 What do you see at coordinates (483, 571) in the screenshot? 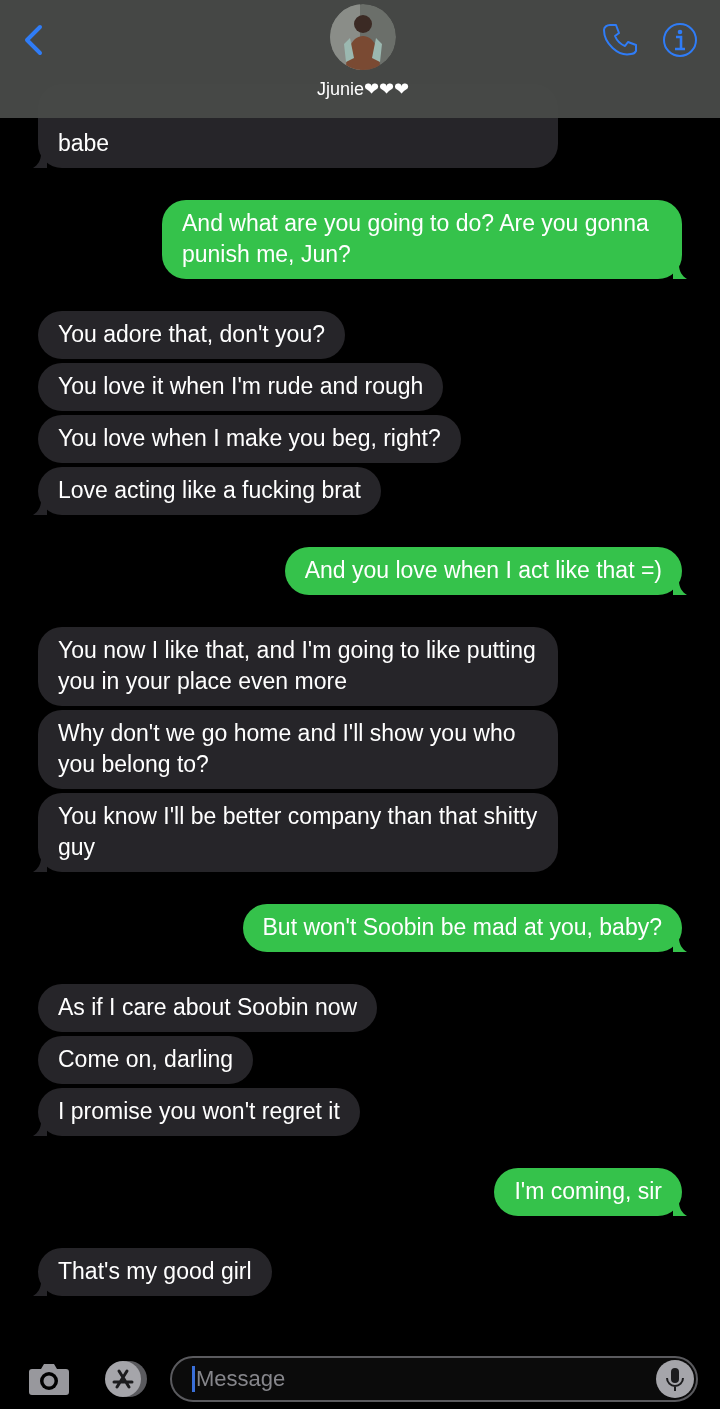
I see `message-bubble: And you love when I act like that =)` at bounding box center [483, 571].